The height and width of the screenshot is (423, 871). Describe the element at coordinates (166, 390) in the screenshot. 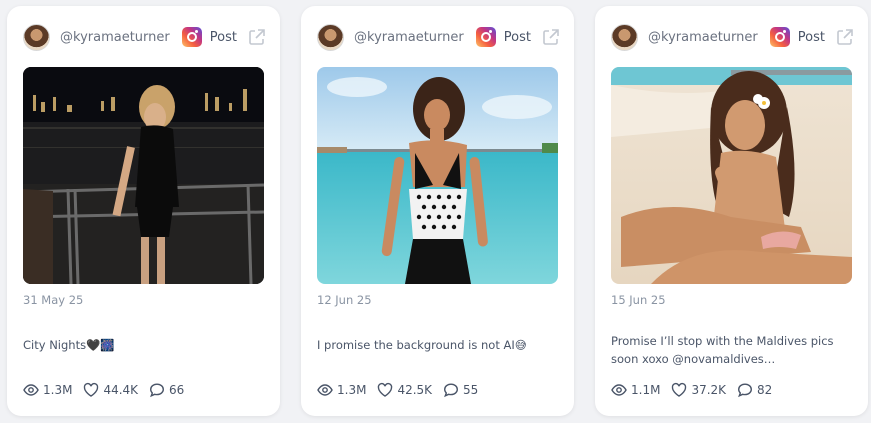

I see `comments-stat: 66` at that location.